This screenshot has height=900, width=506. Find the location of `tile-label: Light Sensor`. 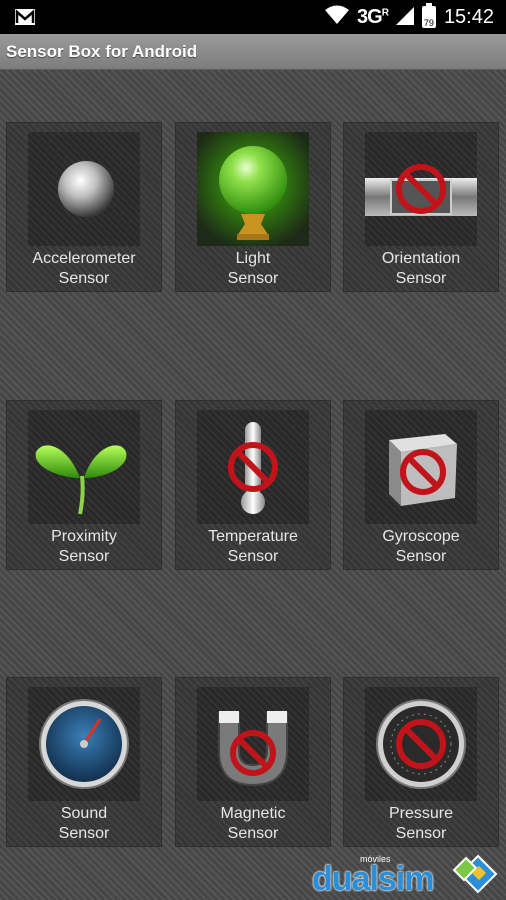

tile-label: Light Sensor is located at coordinates (253, 268).